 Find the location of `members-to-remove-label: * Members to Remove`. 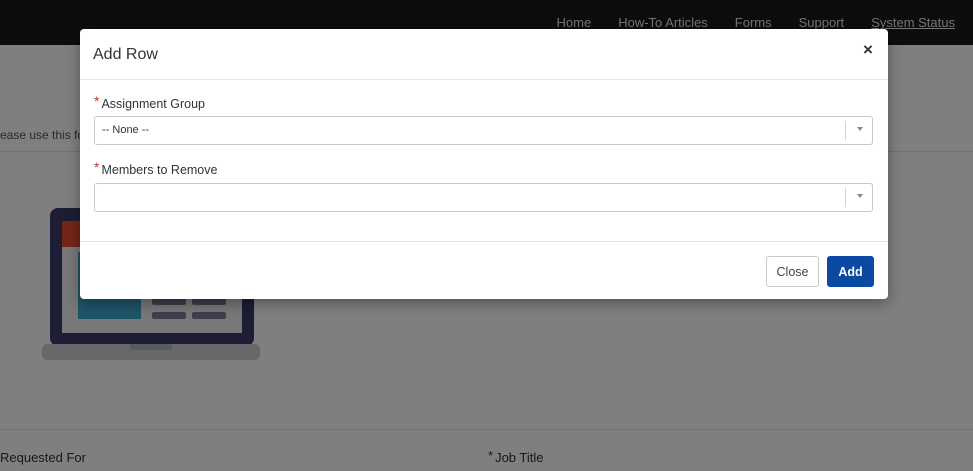

members-to-remove-label: * Members to Remove is located at coordinates (156, 168).